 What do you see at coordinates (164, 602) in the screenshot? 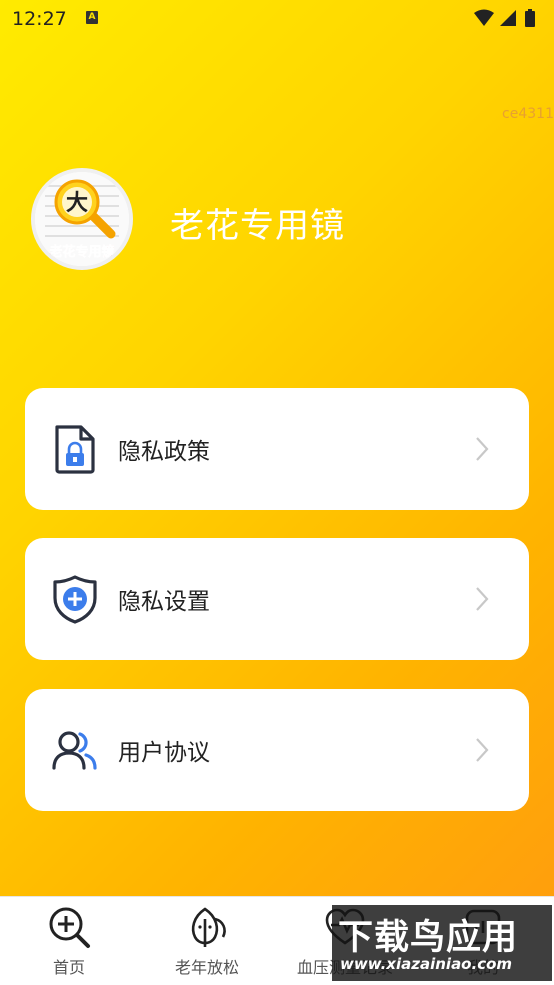
I see `menu-item-label: 隐私设置` at bounding box center [164, 602].